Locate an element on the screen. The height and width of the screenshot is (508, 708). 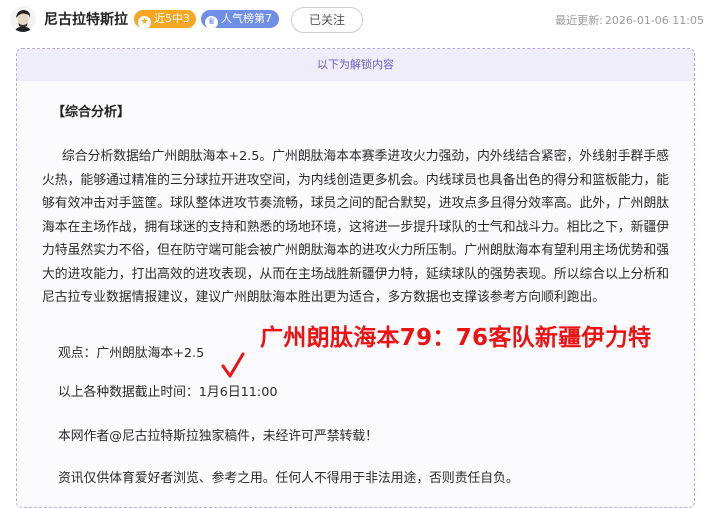
star-icon: ★ is located at coordinates (144, 22).